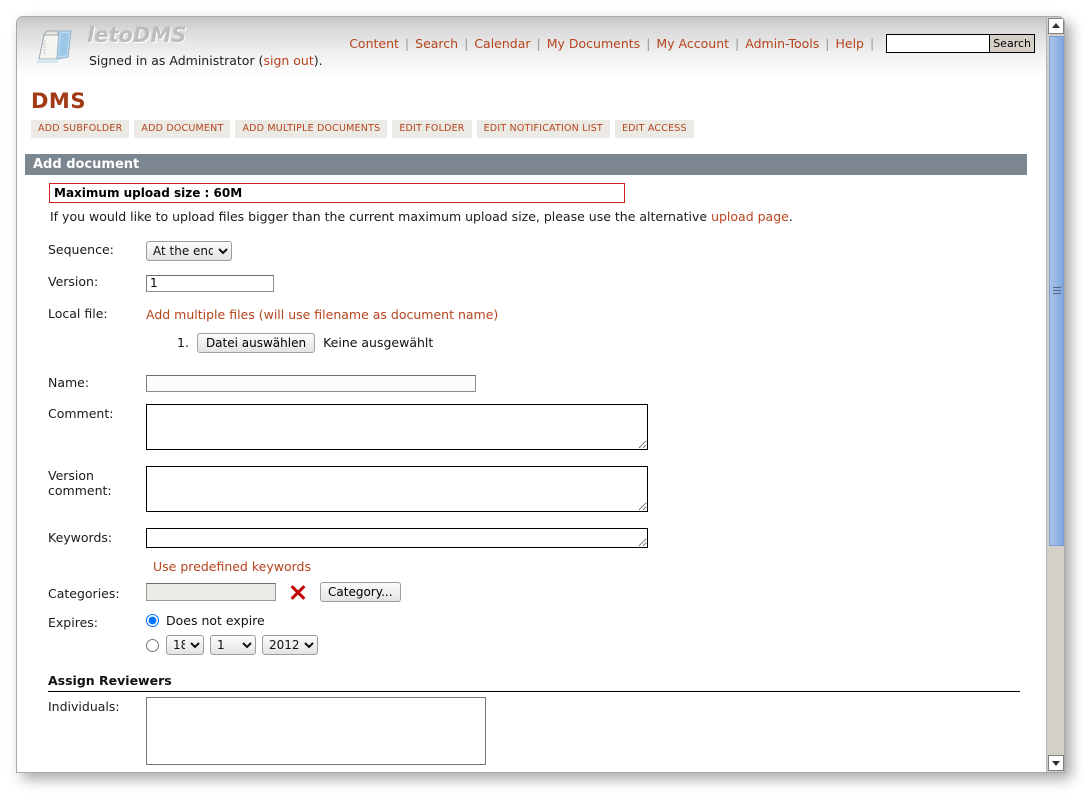  Describe the element at coordinates (938, 43) in the screenshot. I see `search-input` at that location.